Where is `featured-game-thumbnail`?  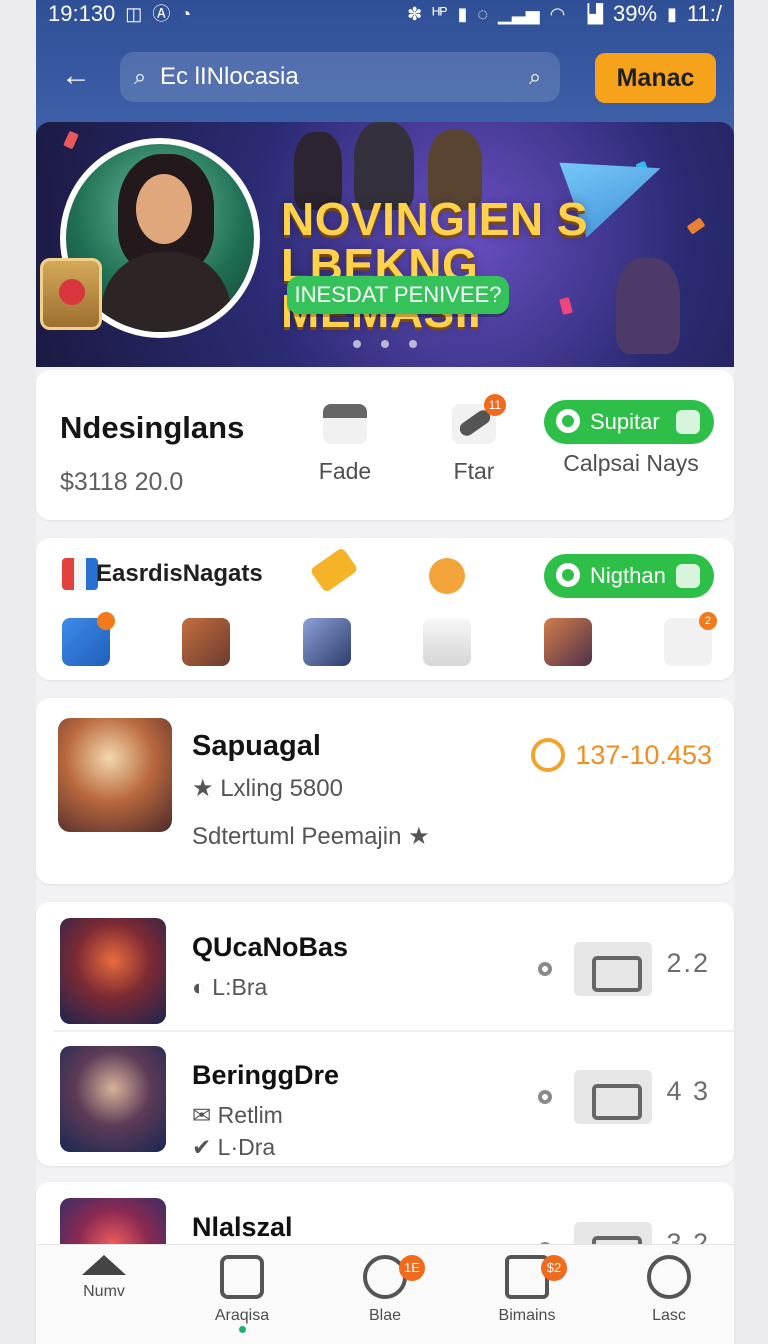 featured-game-thumbnail is located at coordinates (115, 775).